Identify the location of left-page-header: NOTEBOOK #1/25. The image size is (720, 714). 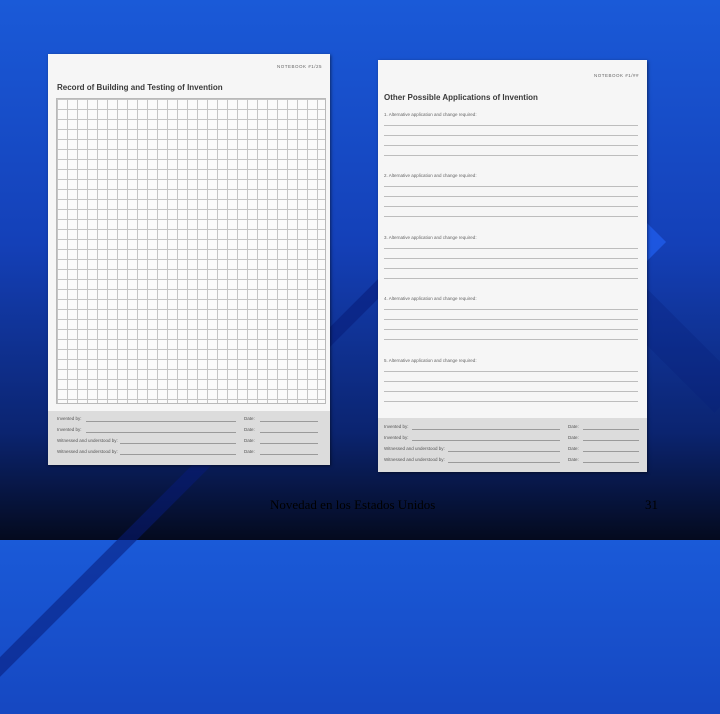
(299, 66).